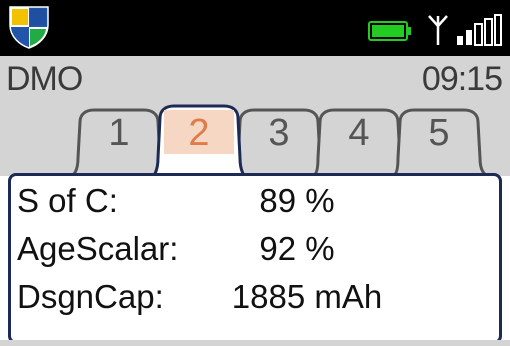 The image size is (510, 346). I want to click on shield-logo-icon, so click(29, 27).